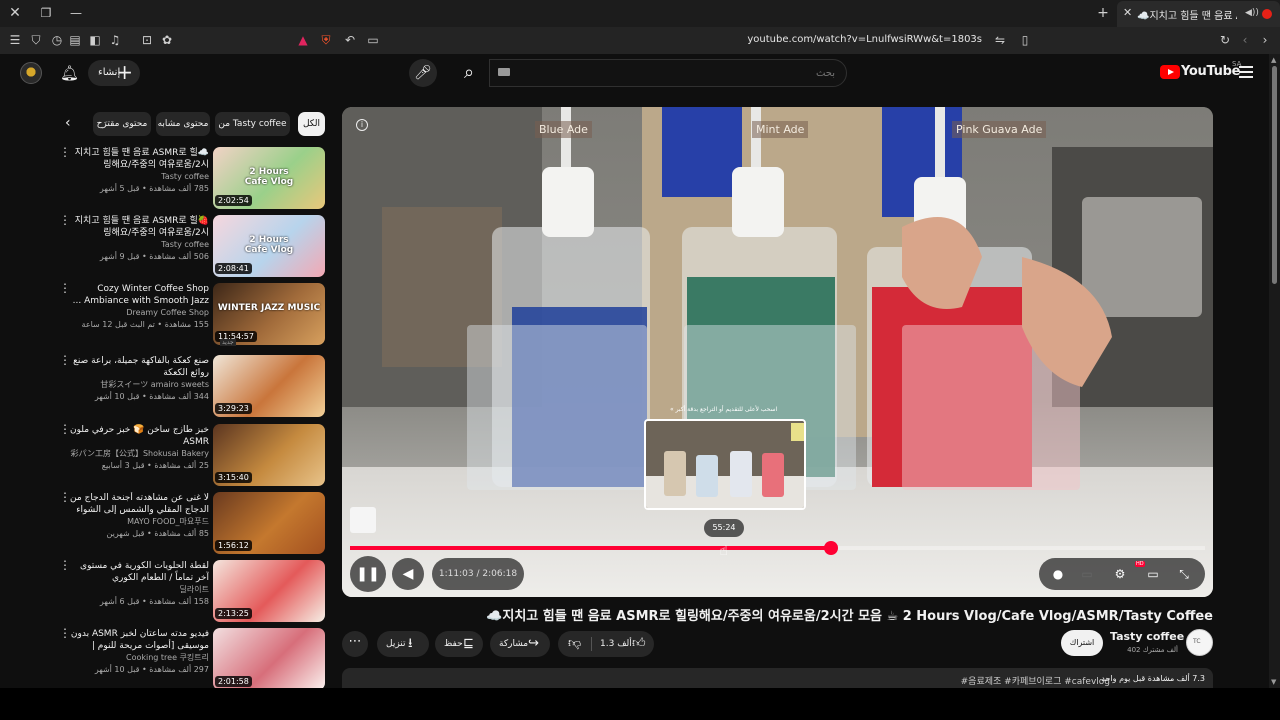 The image size is (1280, 720). I want to click on audio-playing-icon: ◀)), so click(1252, 13).